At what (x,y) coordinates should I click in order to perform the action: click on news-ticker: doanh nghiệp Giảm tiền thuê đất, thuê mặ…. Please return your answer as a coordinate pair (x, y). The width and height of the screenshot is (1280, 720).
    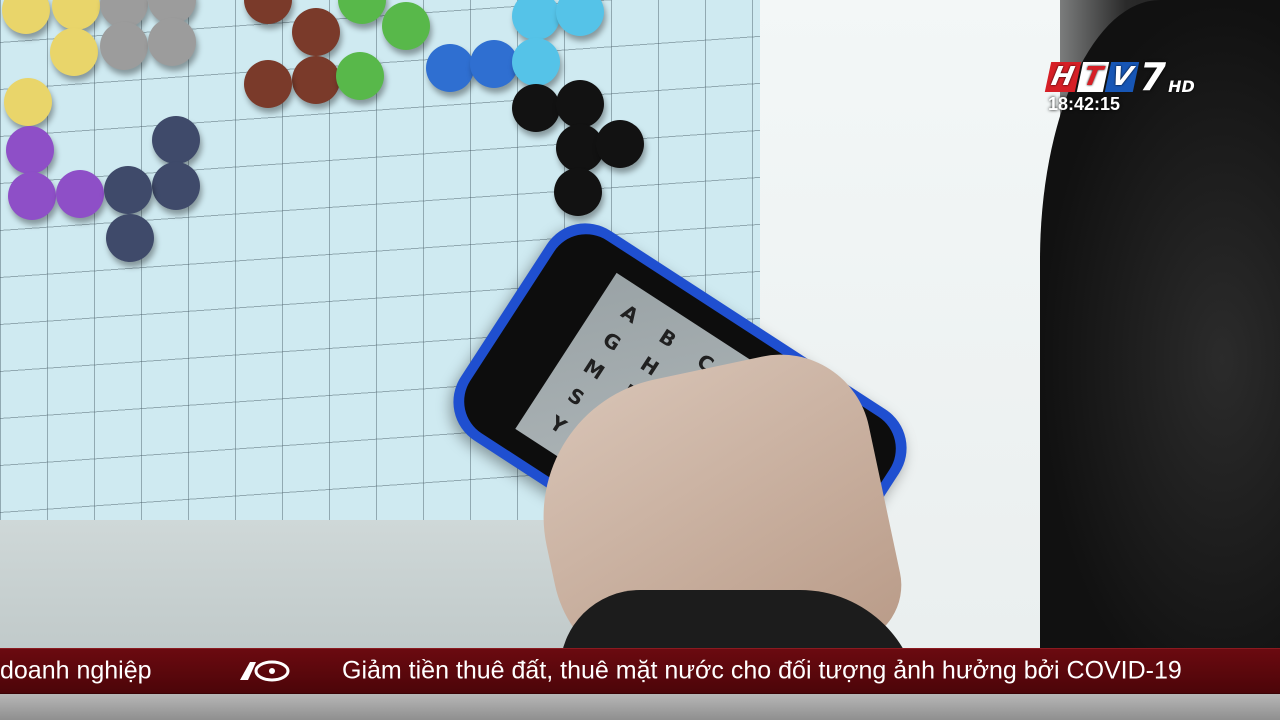
    Looking at the image, I should click on (640, 671).